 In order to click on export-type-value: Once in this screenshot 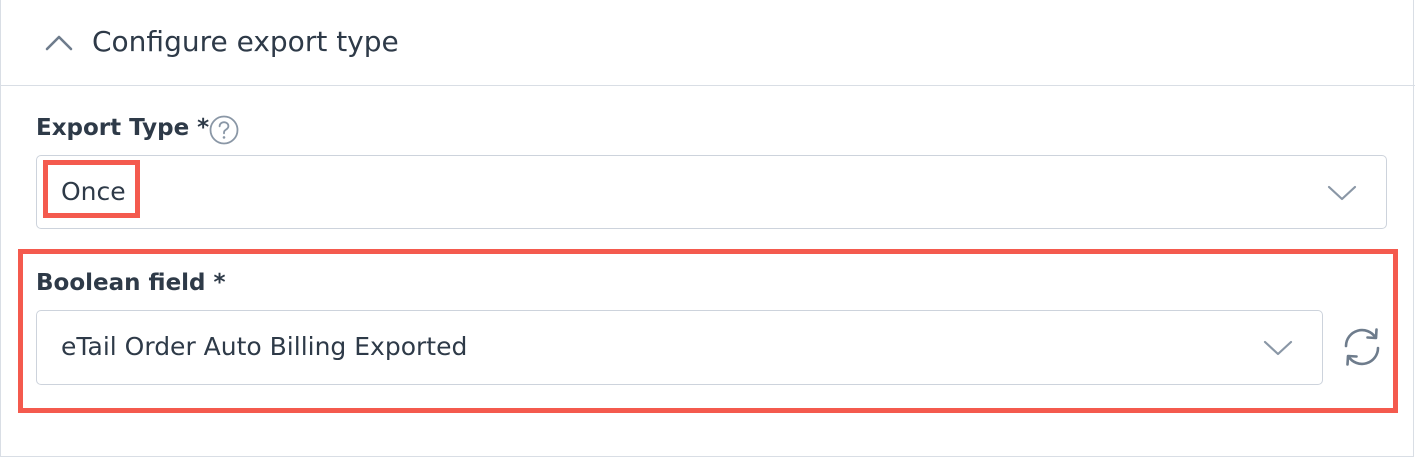, I will do `click(93, 191)`.